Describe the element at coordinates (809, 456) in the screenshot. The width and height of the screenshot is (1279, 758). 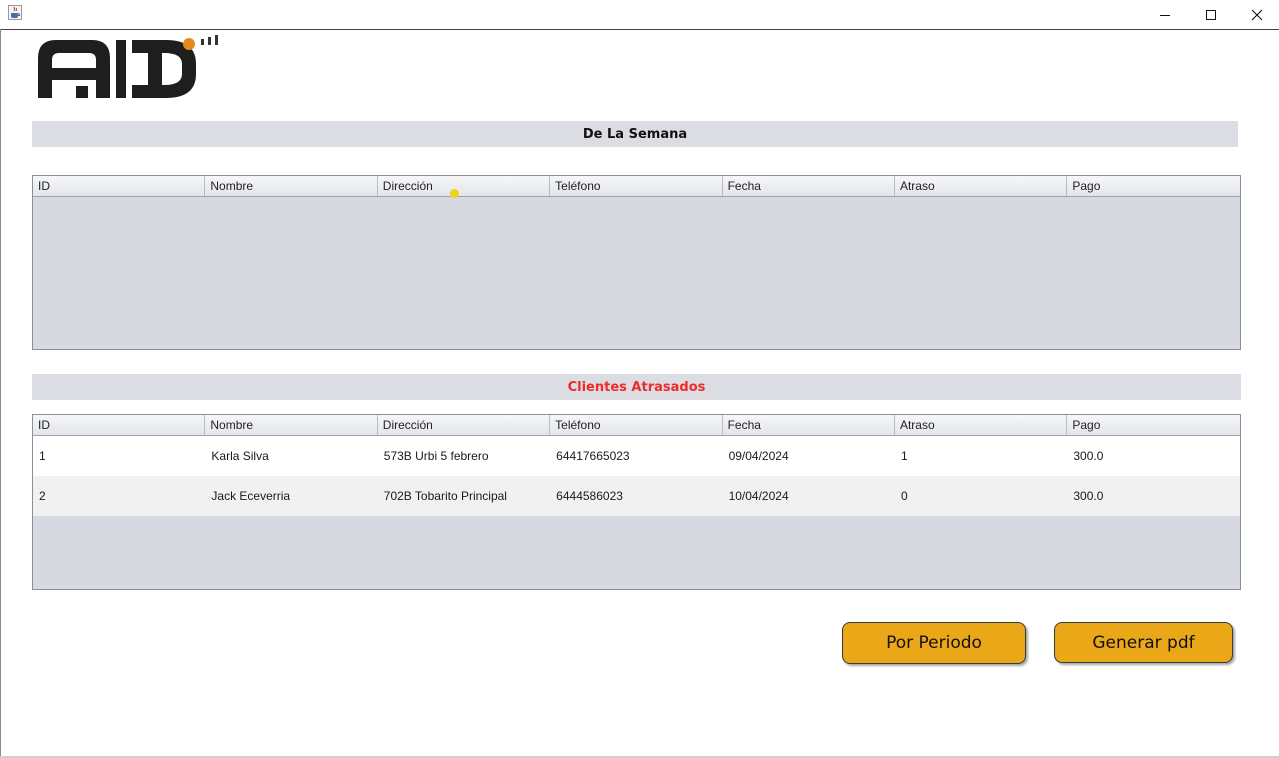
I see `cell-fecha: 09/04/2024` at that location.